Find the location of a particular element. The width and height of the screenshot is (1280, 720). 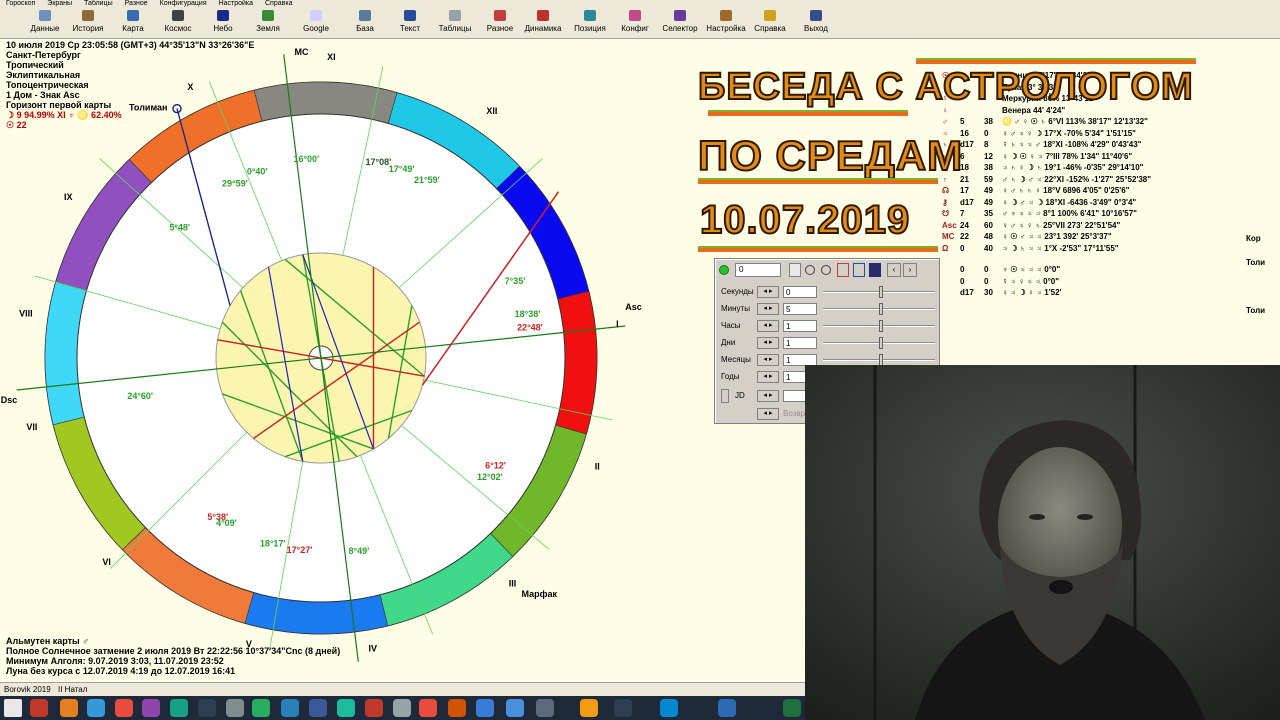

save-icon is located at coordinates (875, 270).